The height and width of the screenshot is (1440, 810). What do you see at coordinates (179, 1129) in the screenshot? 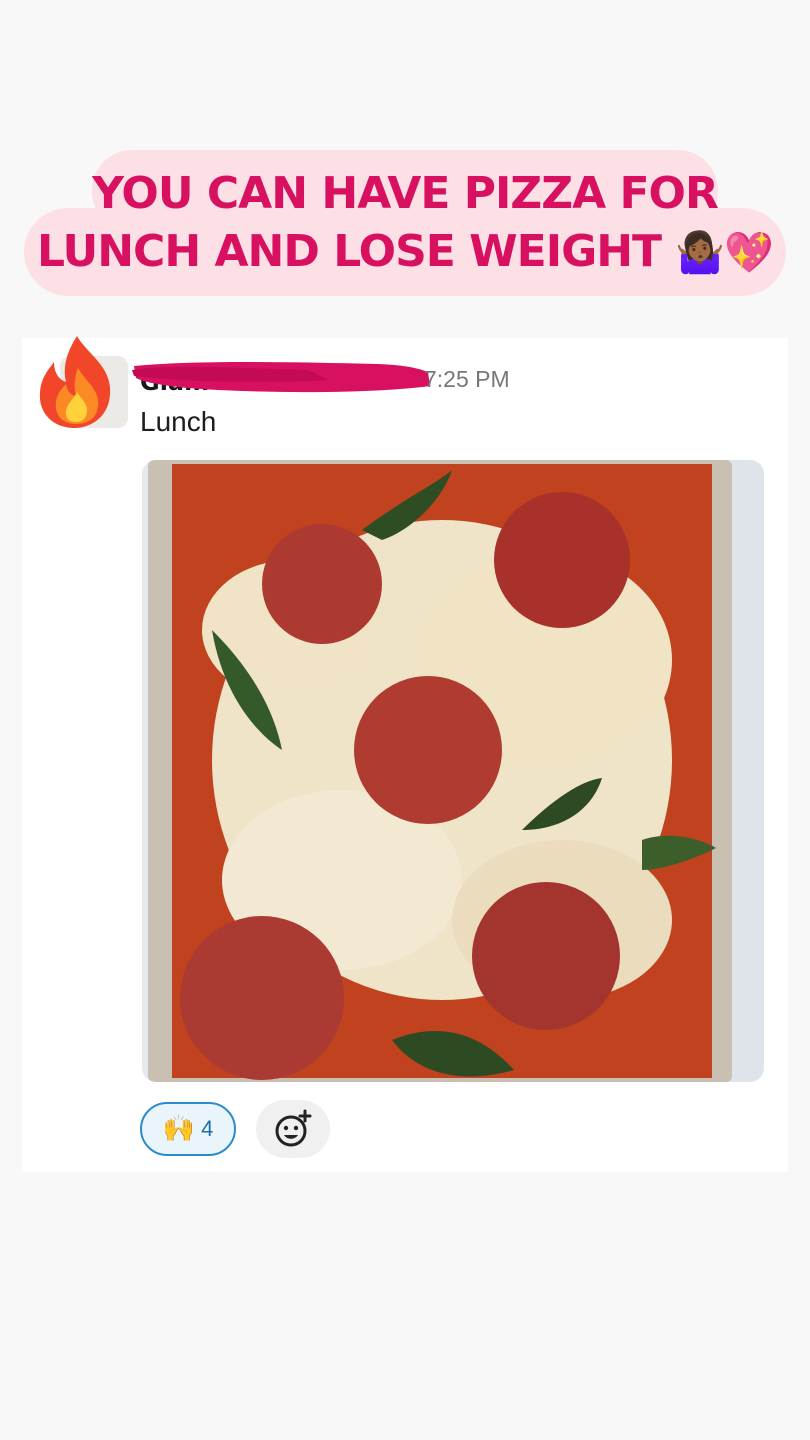
I see `raising-hands-icon: 🙌` at bounding box center [179, 1129].